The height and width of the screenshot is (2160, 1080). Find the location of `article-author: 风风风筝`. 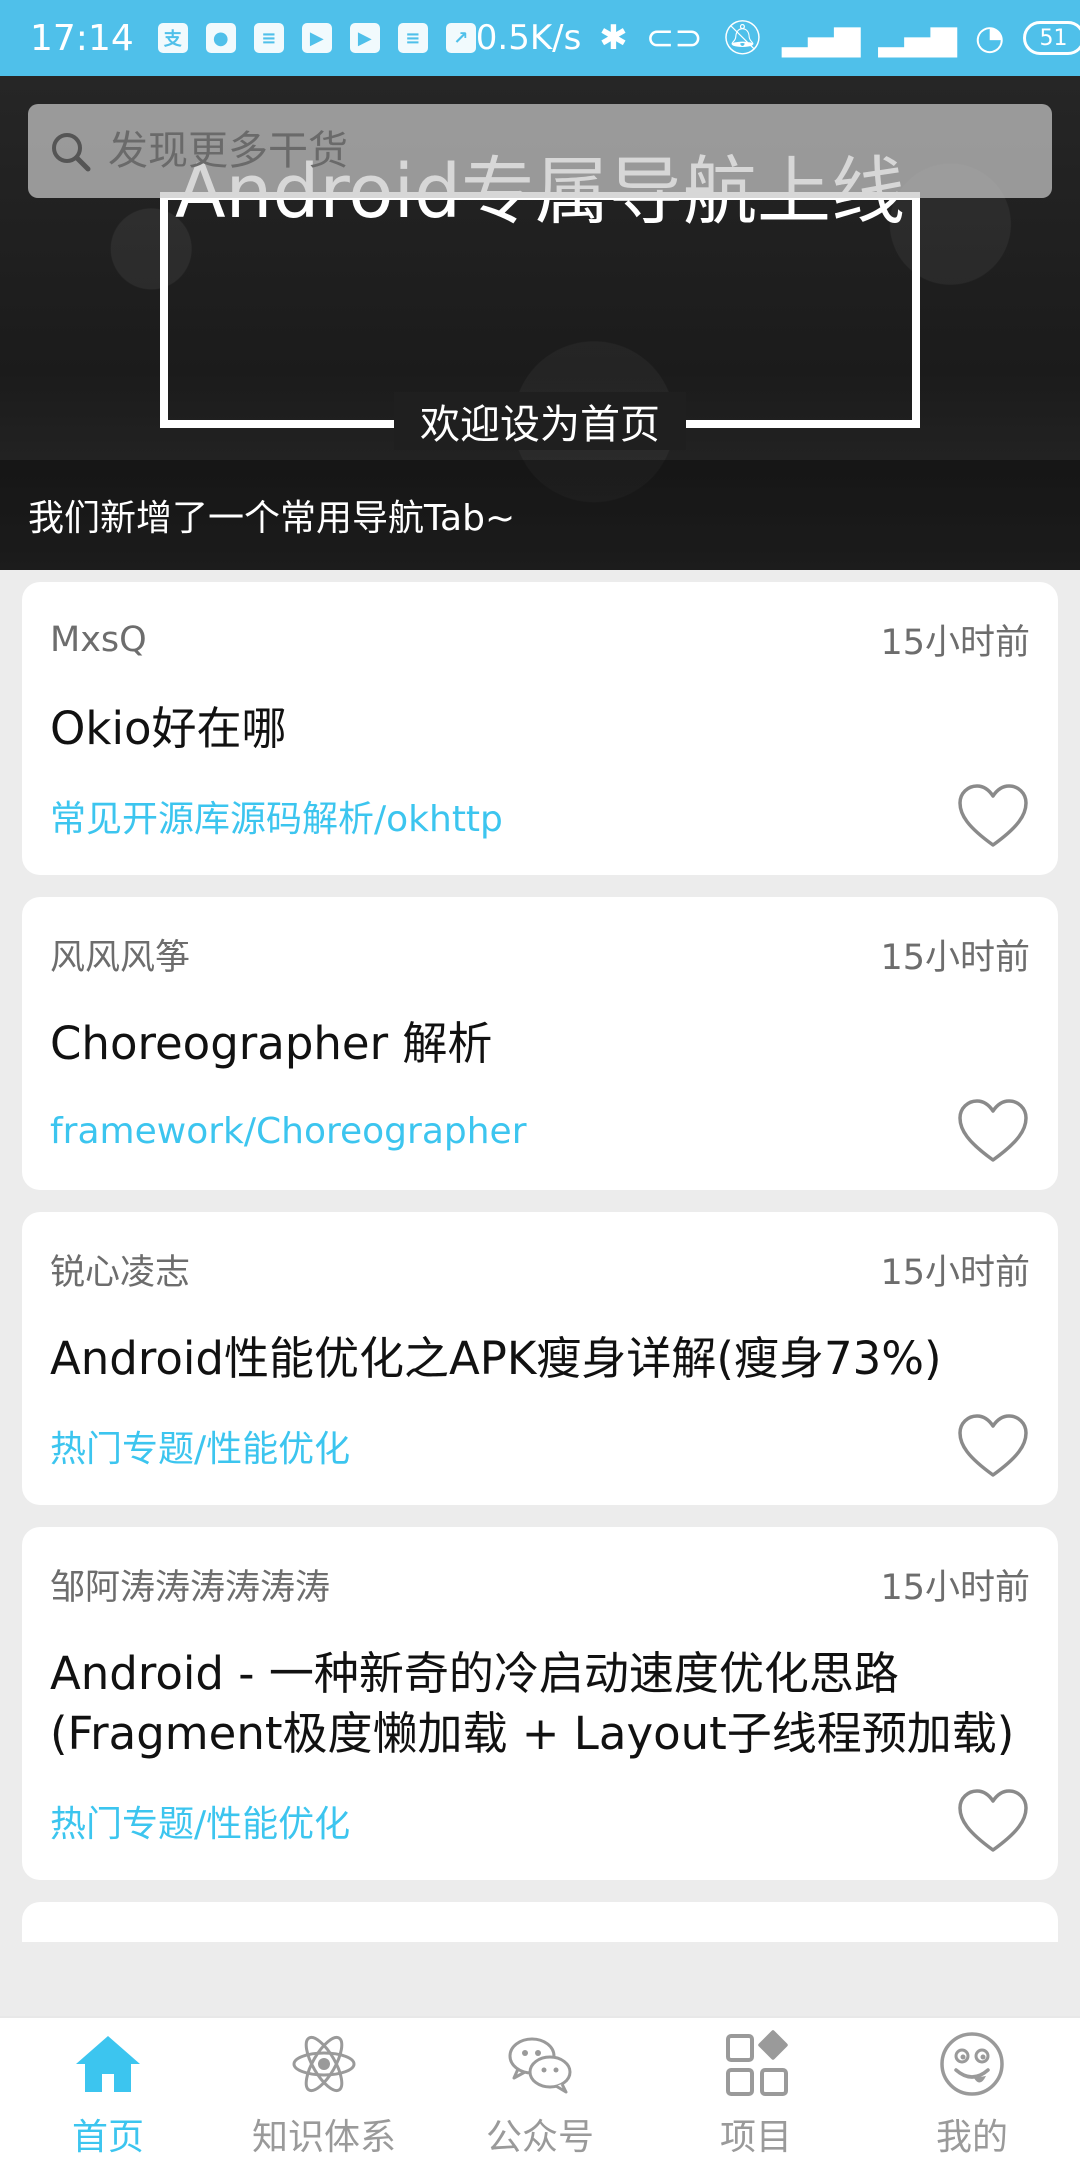

article-author: 风风风筝 is located at coordinates (120, 958).